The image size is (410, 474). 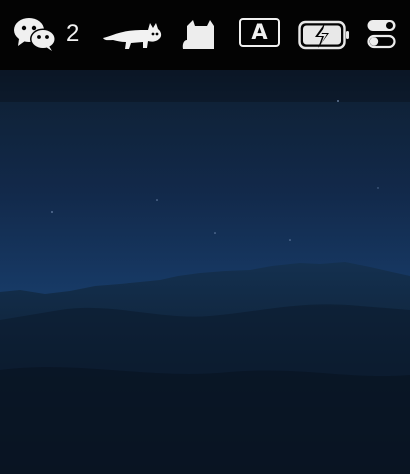 I want to click on menu-bar: 2 A, so click(x=205, y=35).